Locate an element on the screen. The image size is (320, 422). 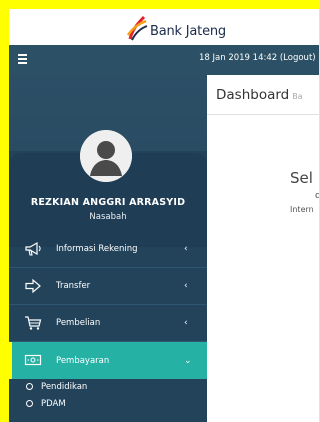
submenu-item-label: PDAM is located at coordinates (53, 403).